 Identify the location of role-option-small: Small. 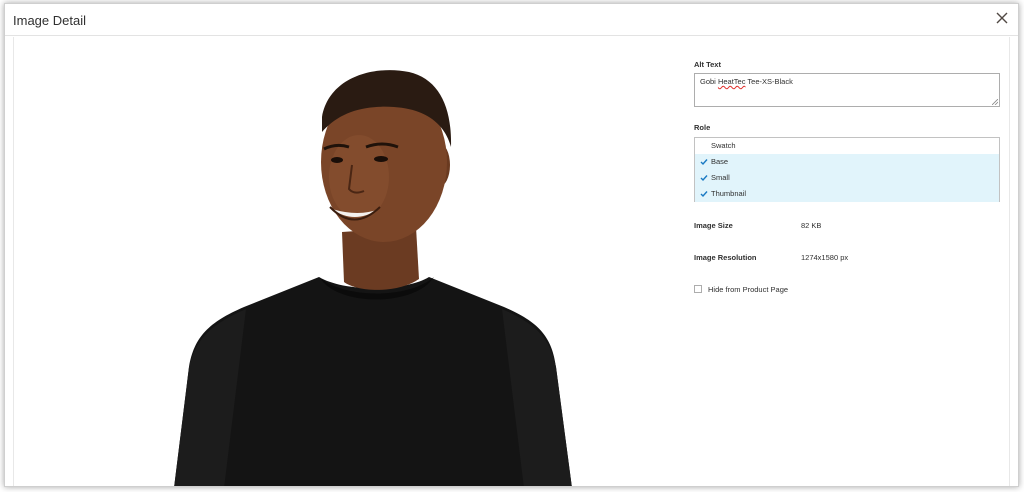
(847, 178).